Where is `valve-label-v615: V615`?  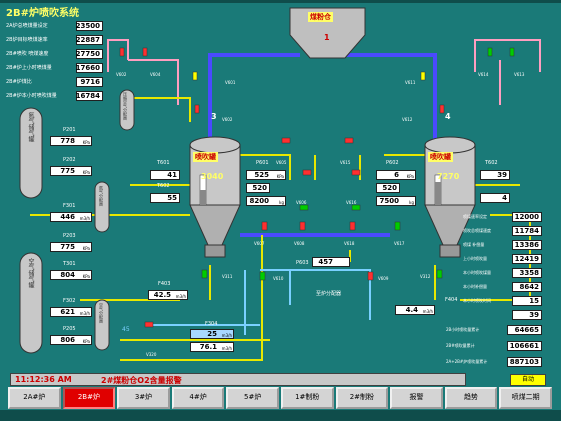
valve-label-v615: V615 is located at coordinates (345, 162).